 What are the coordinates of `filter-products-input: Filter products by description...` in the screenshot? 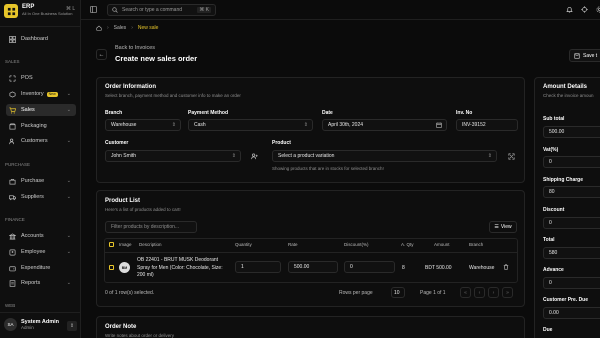 It's located at (151, 227).